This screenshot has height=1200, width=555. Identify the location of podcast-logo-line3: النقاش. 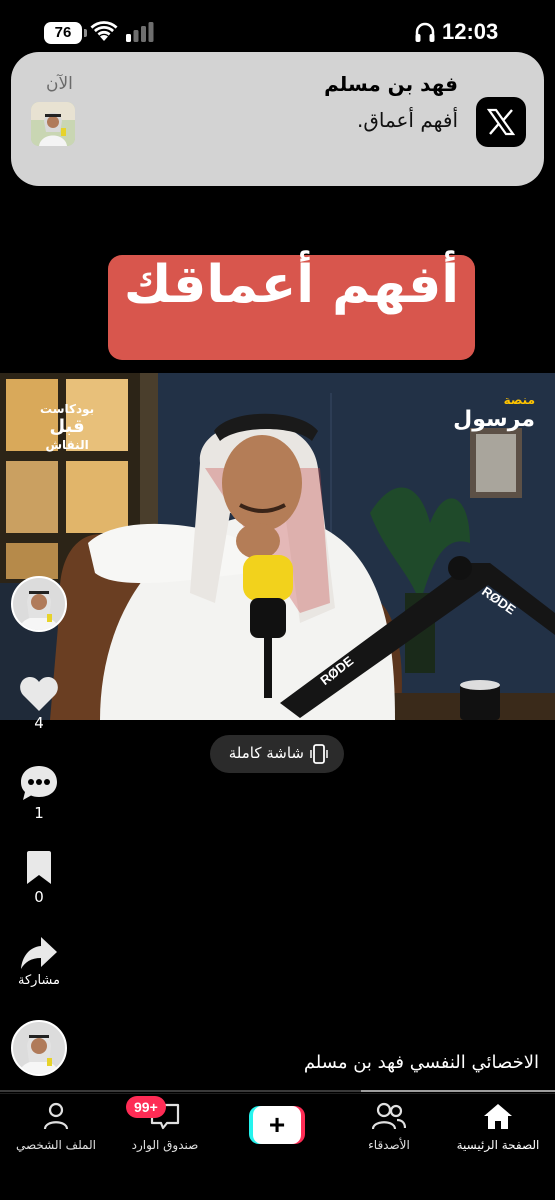
(67, 445).